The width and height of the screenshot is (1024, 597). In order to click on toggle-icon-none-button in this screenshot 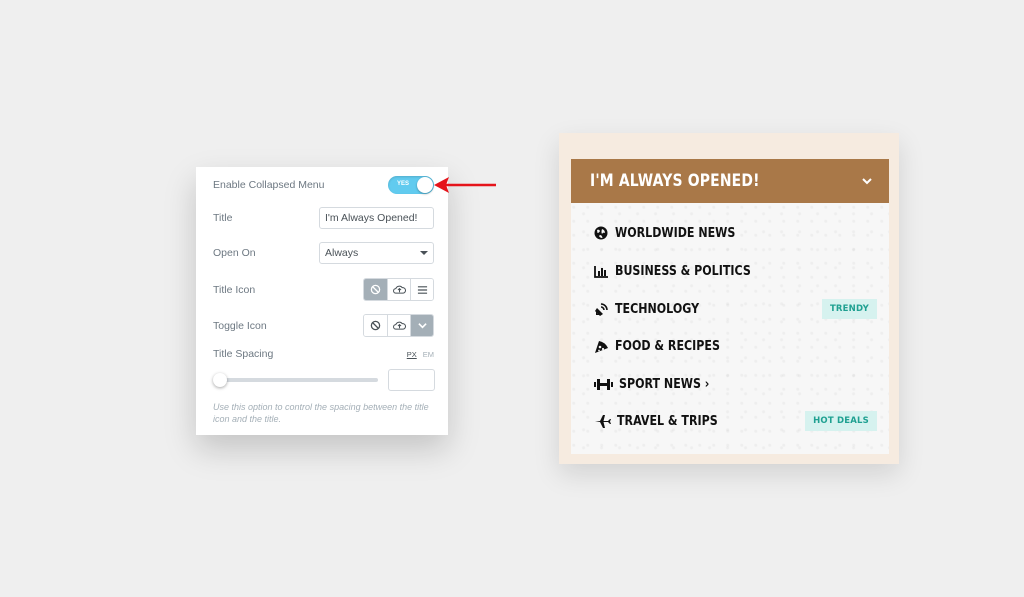, I will do `click(375, 325)`.